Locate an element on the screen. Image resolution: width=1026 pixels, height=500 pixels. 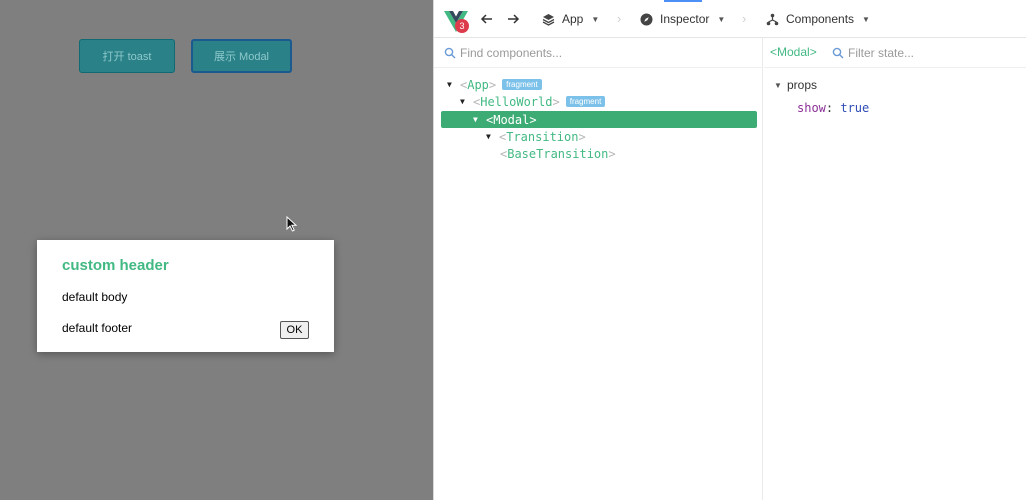
tree-node-label: BaseTransition is located at coordinates (558, 153).